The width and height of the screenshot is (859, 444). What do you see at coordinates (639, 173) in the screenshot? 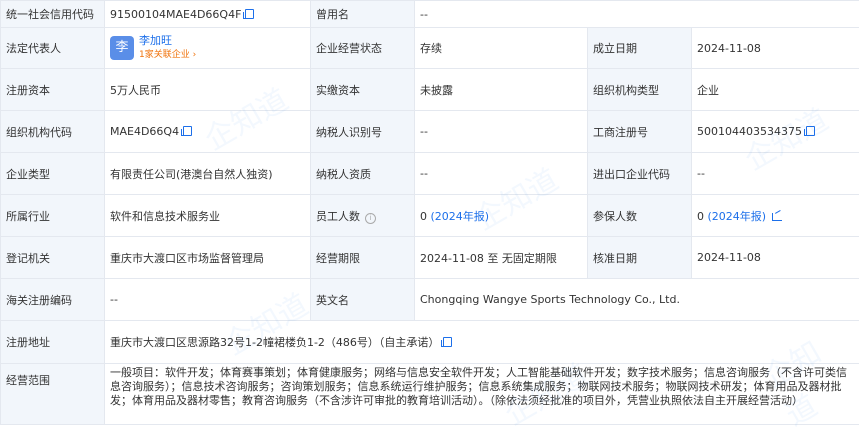
I see `import-export-code-label: 进出口企业代码` at bounding box center [639, 173].